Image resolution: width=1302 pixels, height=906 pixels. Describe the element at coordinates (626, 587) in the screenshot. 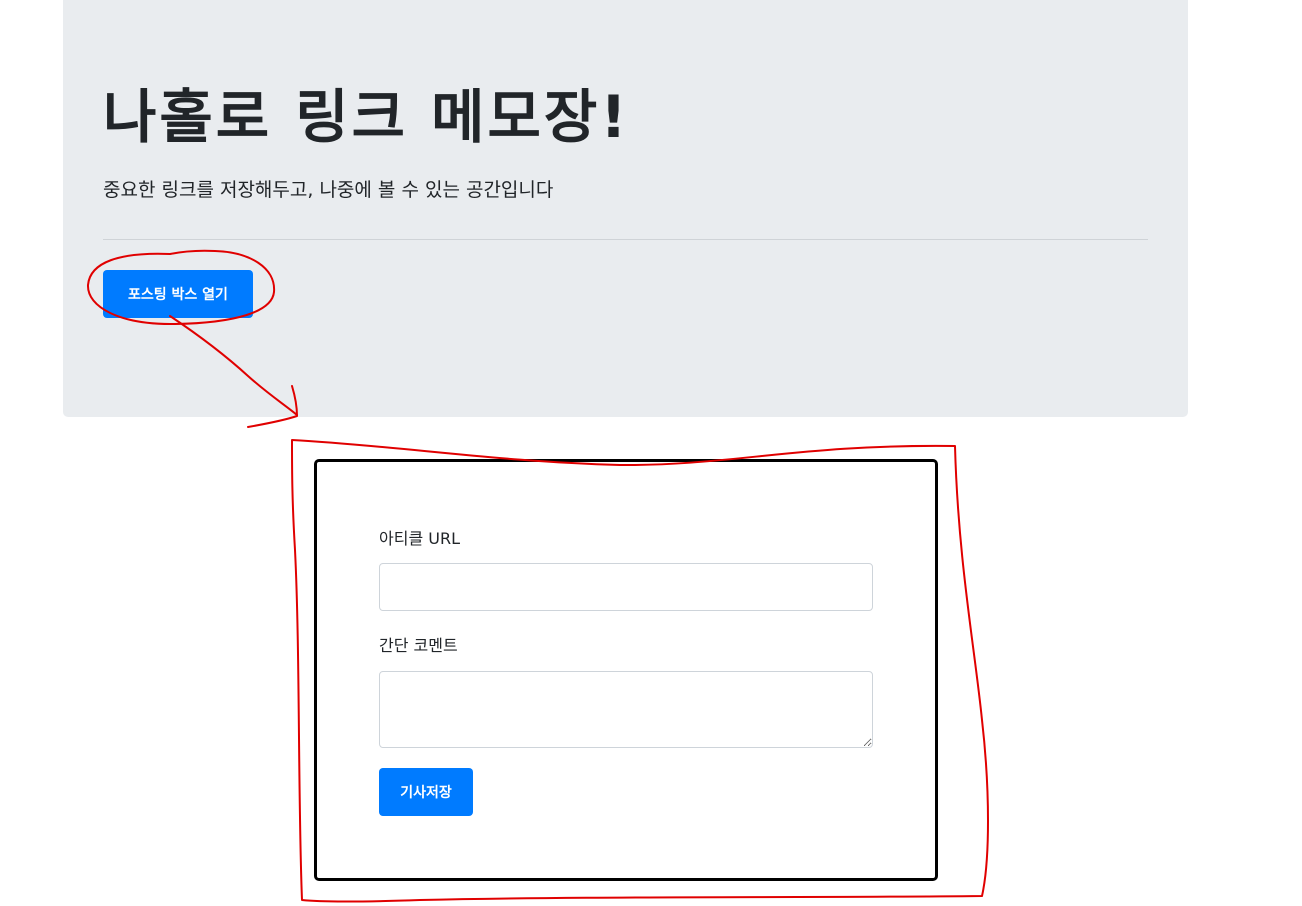

I see `article-url-input` at that location.